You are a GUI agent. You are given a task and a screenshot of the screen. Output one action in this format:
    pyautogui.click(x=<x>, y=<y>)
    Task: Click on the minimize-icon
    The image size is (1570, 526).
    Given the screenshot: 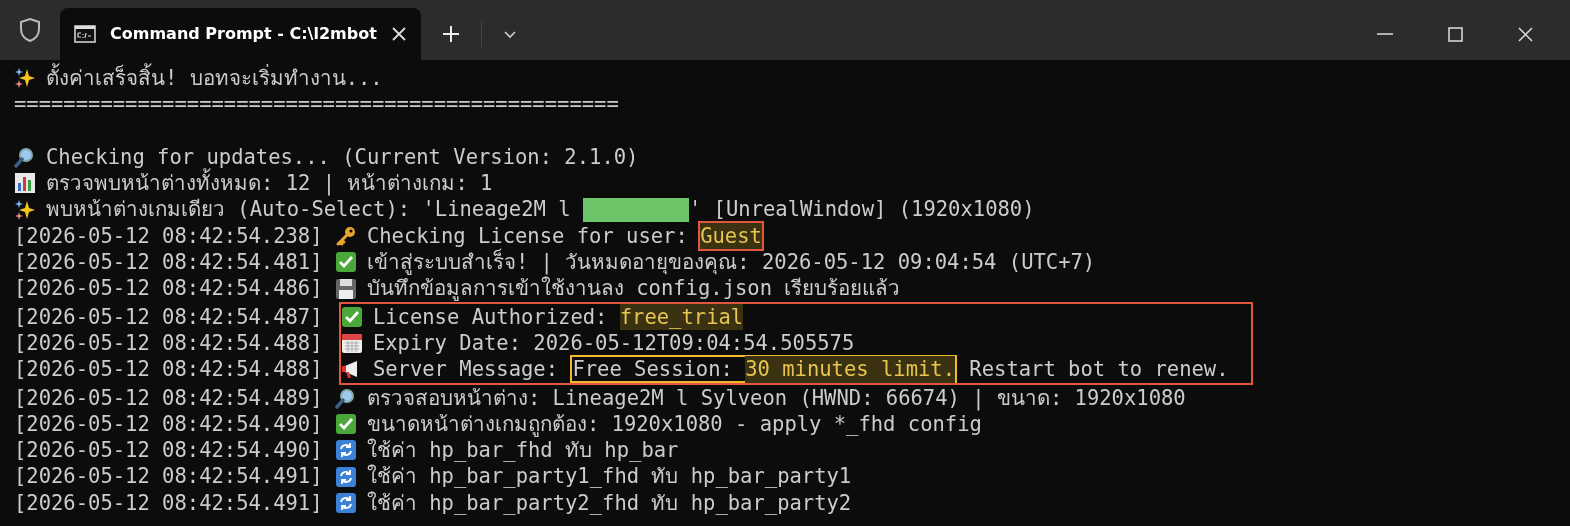 What is the action you would take?
    pyautogui.click(x=1385, y=34)
    